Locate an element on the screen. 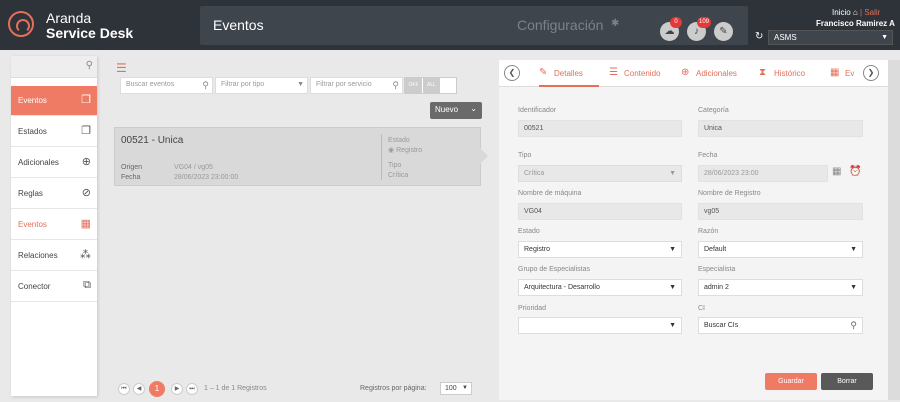 Image resolution: width=900 pixels, height=402 pixels. sidebar-item-conector: Conector ⧉ is located at coordinates (54, 287).